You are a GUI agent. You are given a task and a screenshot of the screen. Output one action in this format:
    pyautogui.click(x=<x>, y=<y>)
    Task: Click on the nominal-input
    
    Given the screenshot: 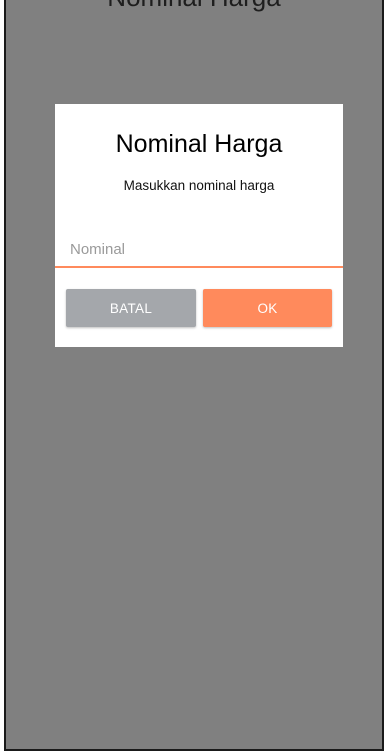 What is the action you would take?
    pyautogui.click(x=199, y=250)
    